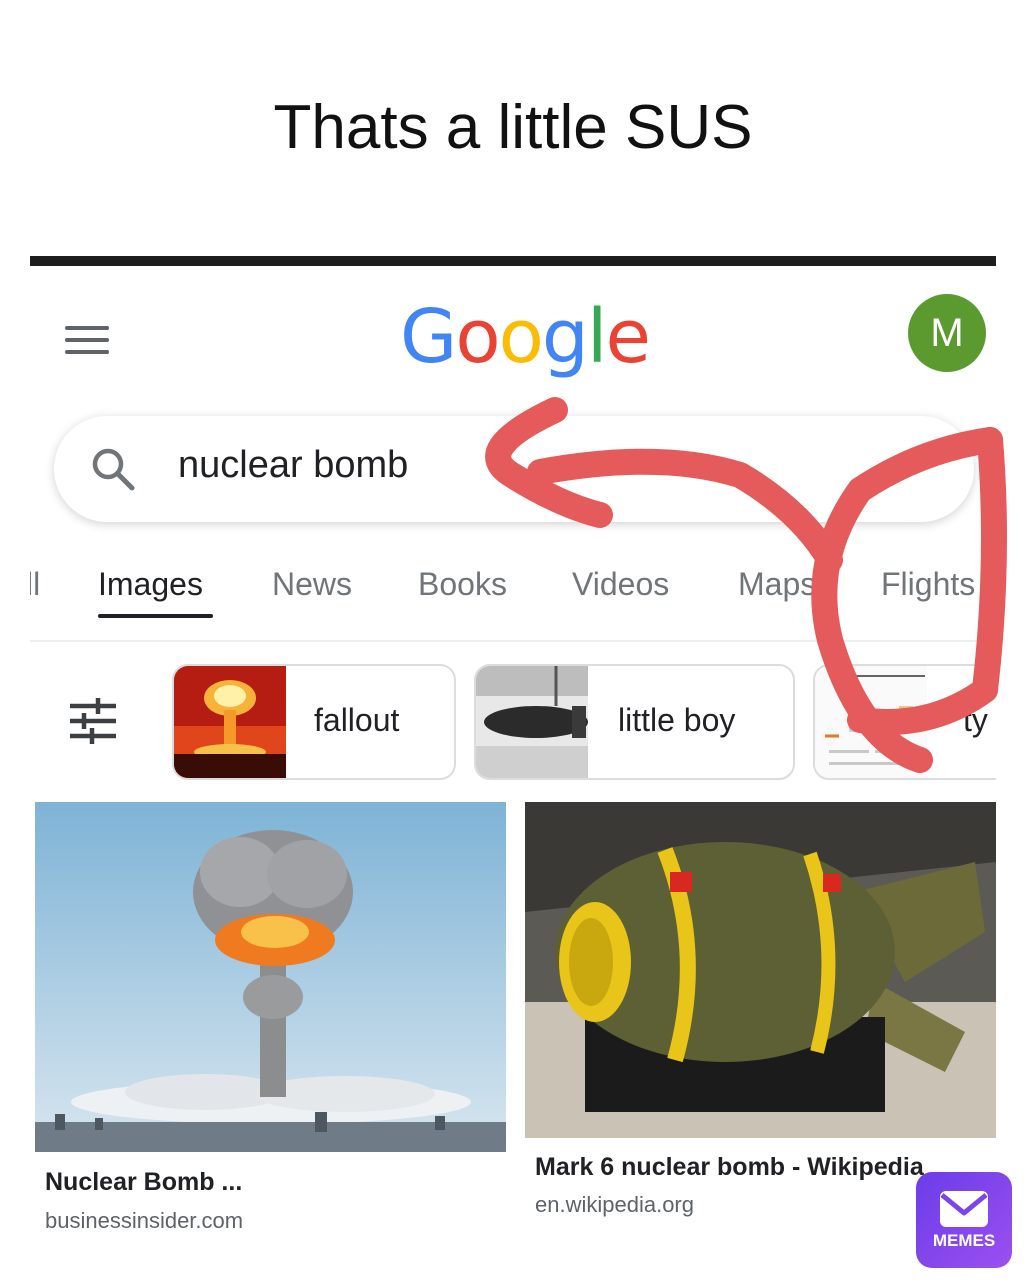 The image size is (1026, 1282). I want to click on tab-maps: Maps, so click(777, 584).